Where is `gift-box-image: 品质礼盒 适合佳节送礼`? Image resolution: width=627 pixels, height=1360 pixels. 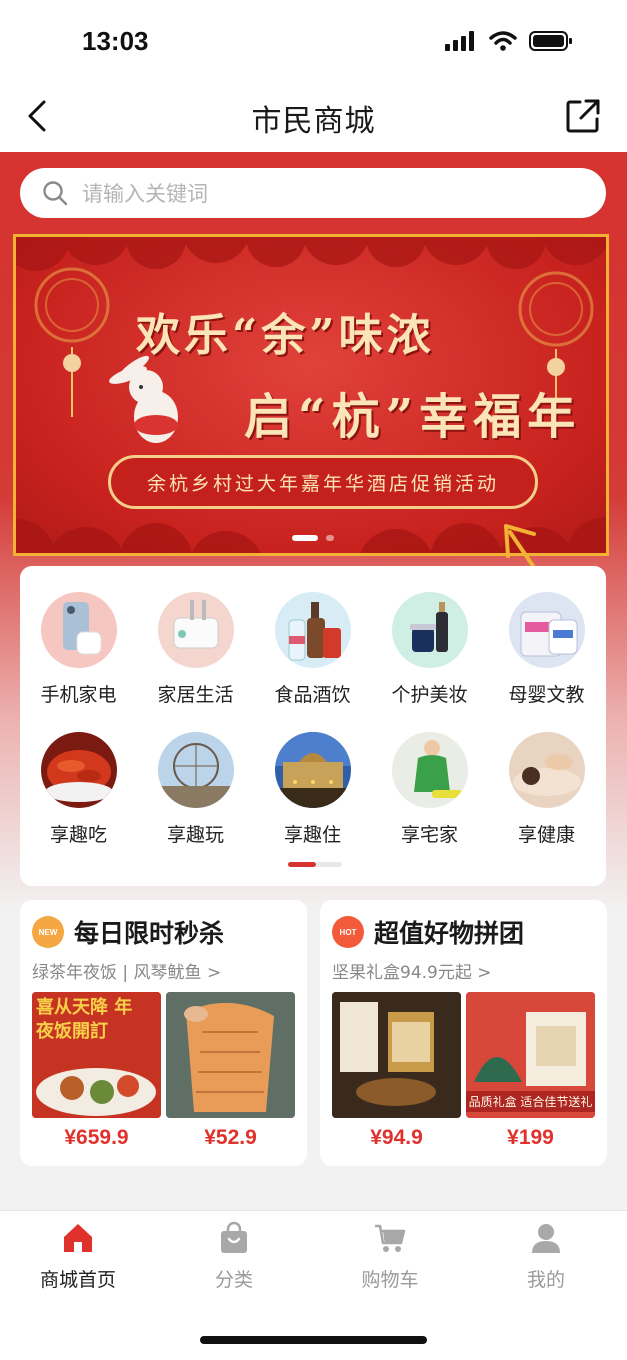
gift-box-image: 品质礼盒 适合佳节送礼 is located at coordinates (530, 1055).